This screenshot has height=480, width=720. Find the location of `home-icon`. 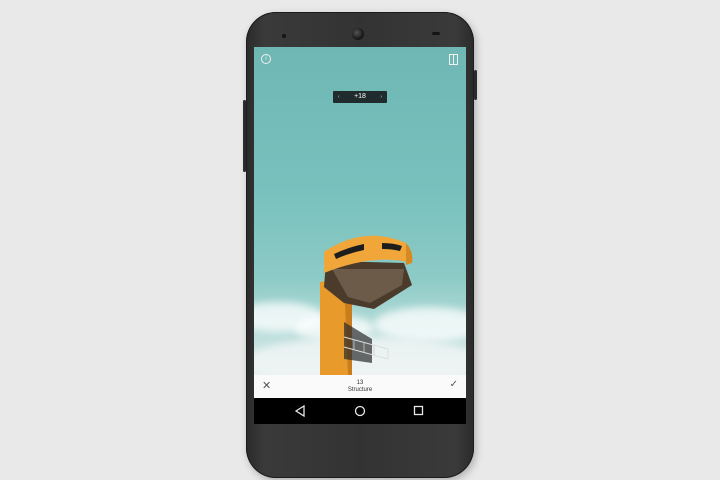

home-icon is located at coordinates (360, 411).